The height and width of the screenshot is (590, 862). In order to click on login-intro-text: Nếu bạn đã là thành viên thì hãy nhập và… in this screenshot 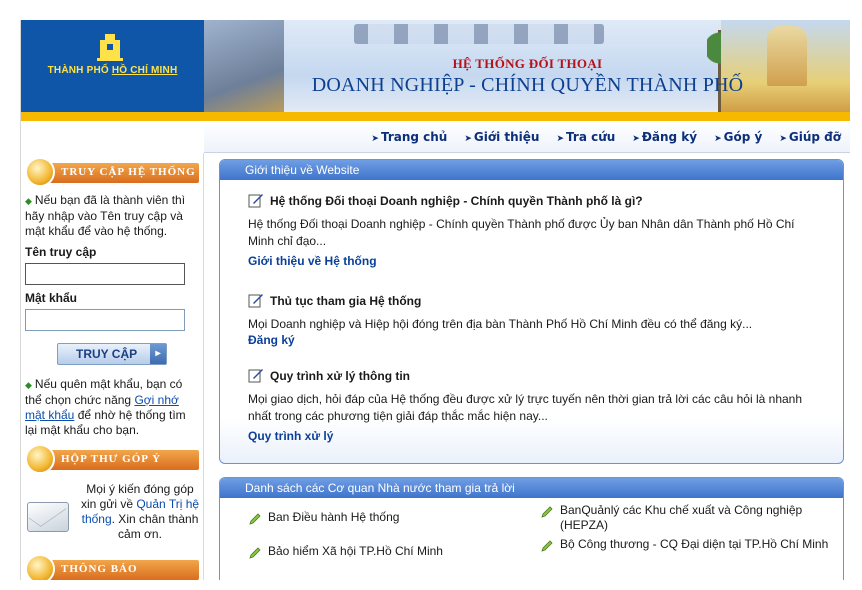, I will do `click(105, 215)`.